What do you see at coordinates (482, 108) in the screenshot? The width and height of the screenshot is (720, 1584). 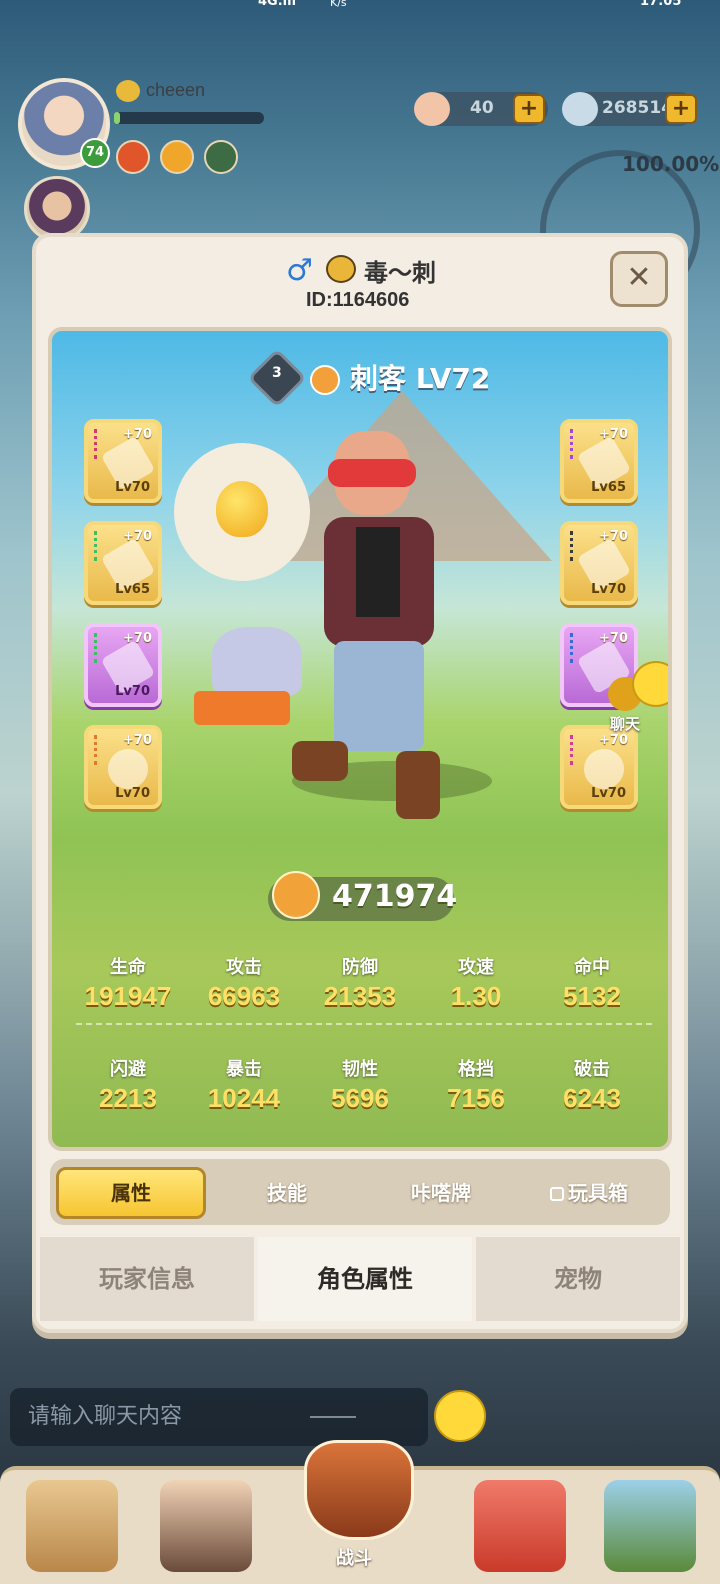 I see `shell-count: 40` at bounding box center [482, 108].